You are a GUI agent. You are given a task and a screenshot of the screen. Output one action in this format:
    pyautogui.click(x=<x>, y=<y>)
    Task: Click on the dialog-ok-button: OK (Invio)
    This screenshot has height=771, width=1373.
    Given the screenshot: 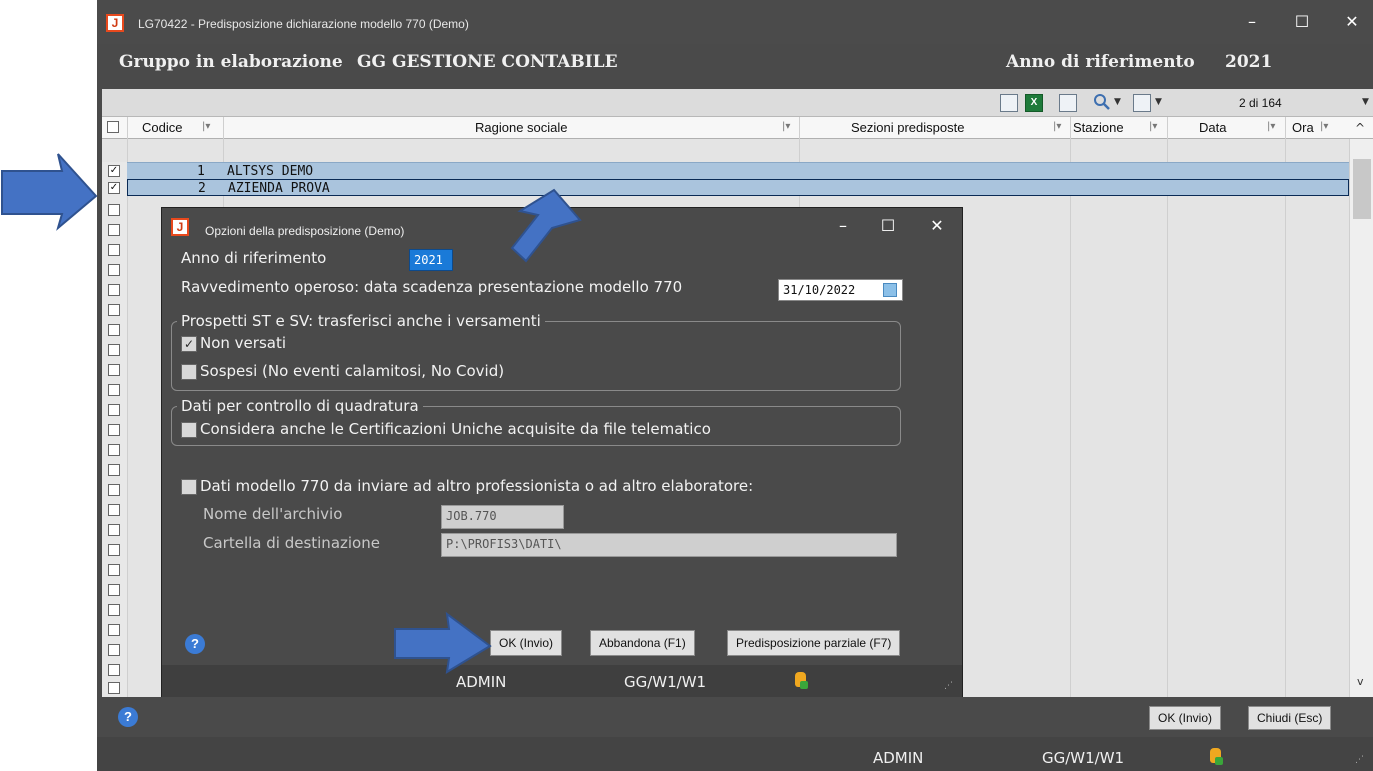 What is the action you would take?
    pyautogui.click(x=526, y=643)
    